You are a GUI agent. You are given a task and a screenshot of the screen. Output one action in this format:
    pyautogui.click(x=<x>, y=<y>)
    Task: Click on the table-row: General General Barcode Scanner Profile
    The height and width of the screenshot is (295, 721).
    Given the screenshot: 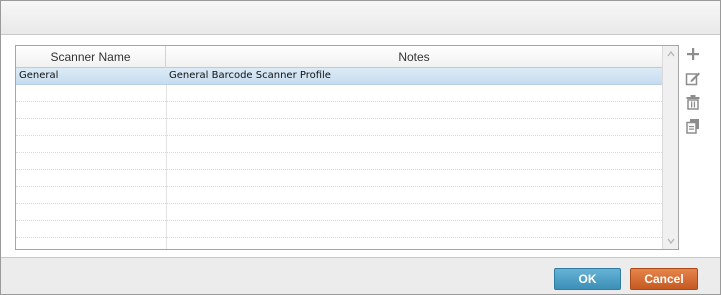 What is the action you would take?
    pyautogui.click(x=339, y=76)
    